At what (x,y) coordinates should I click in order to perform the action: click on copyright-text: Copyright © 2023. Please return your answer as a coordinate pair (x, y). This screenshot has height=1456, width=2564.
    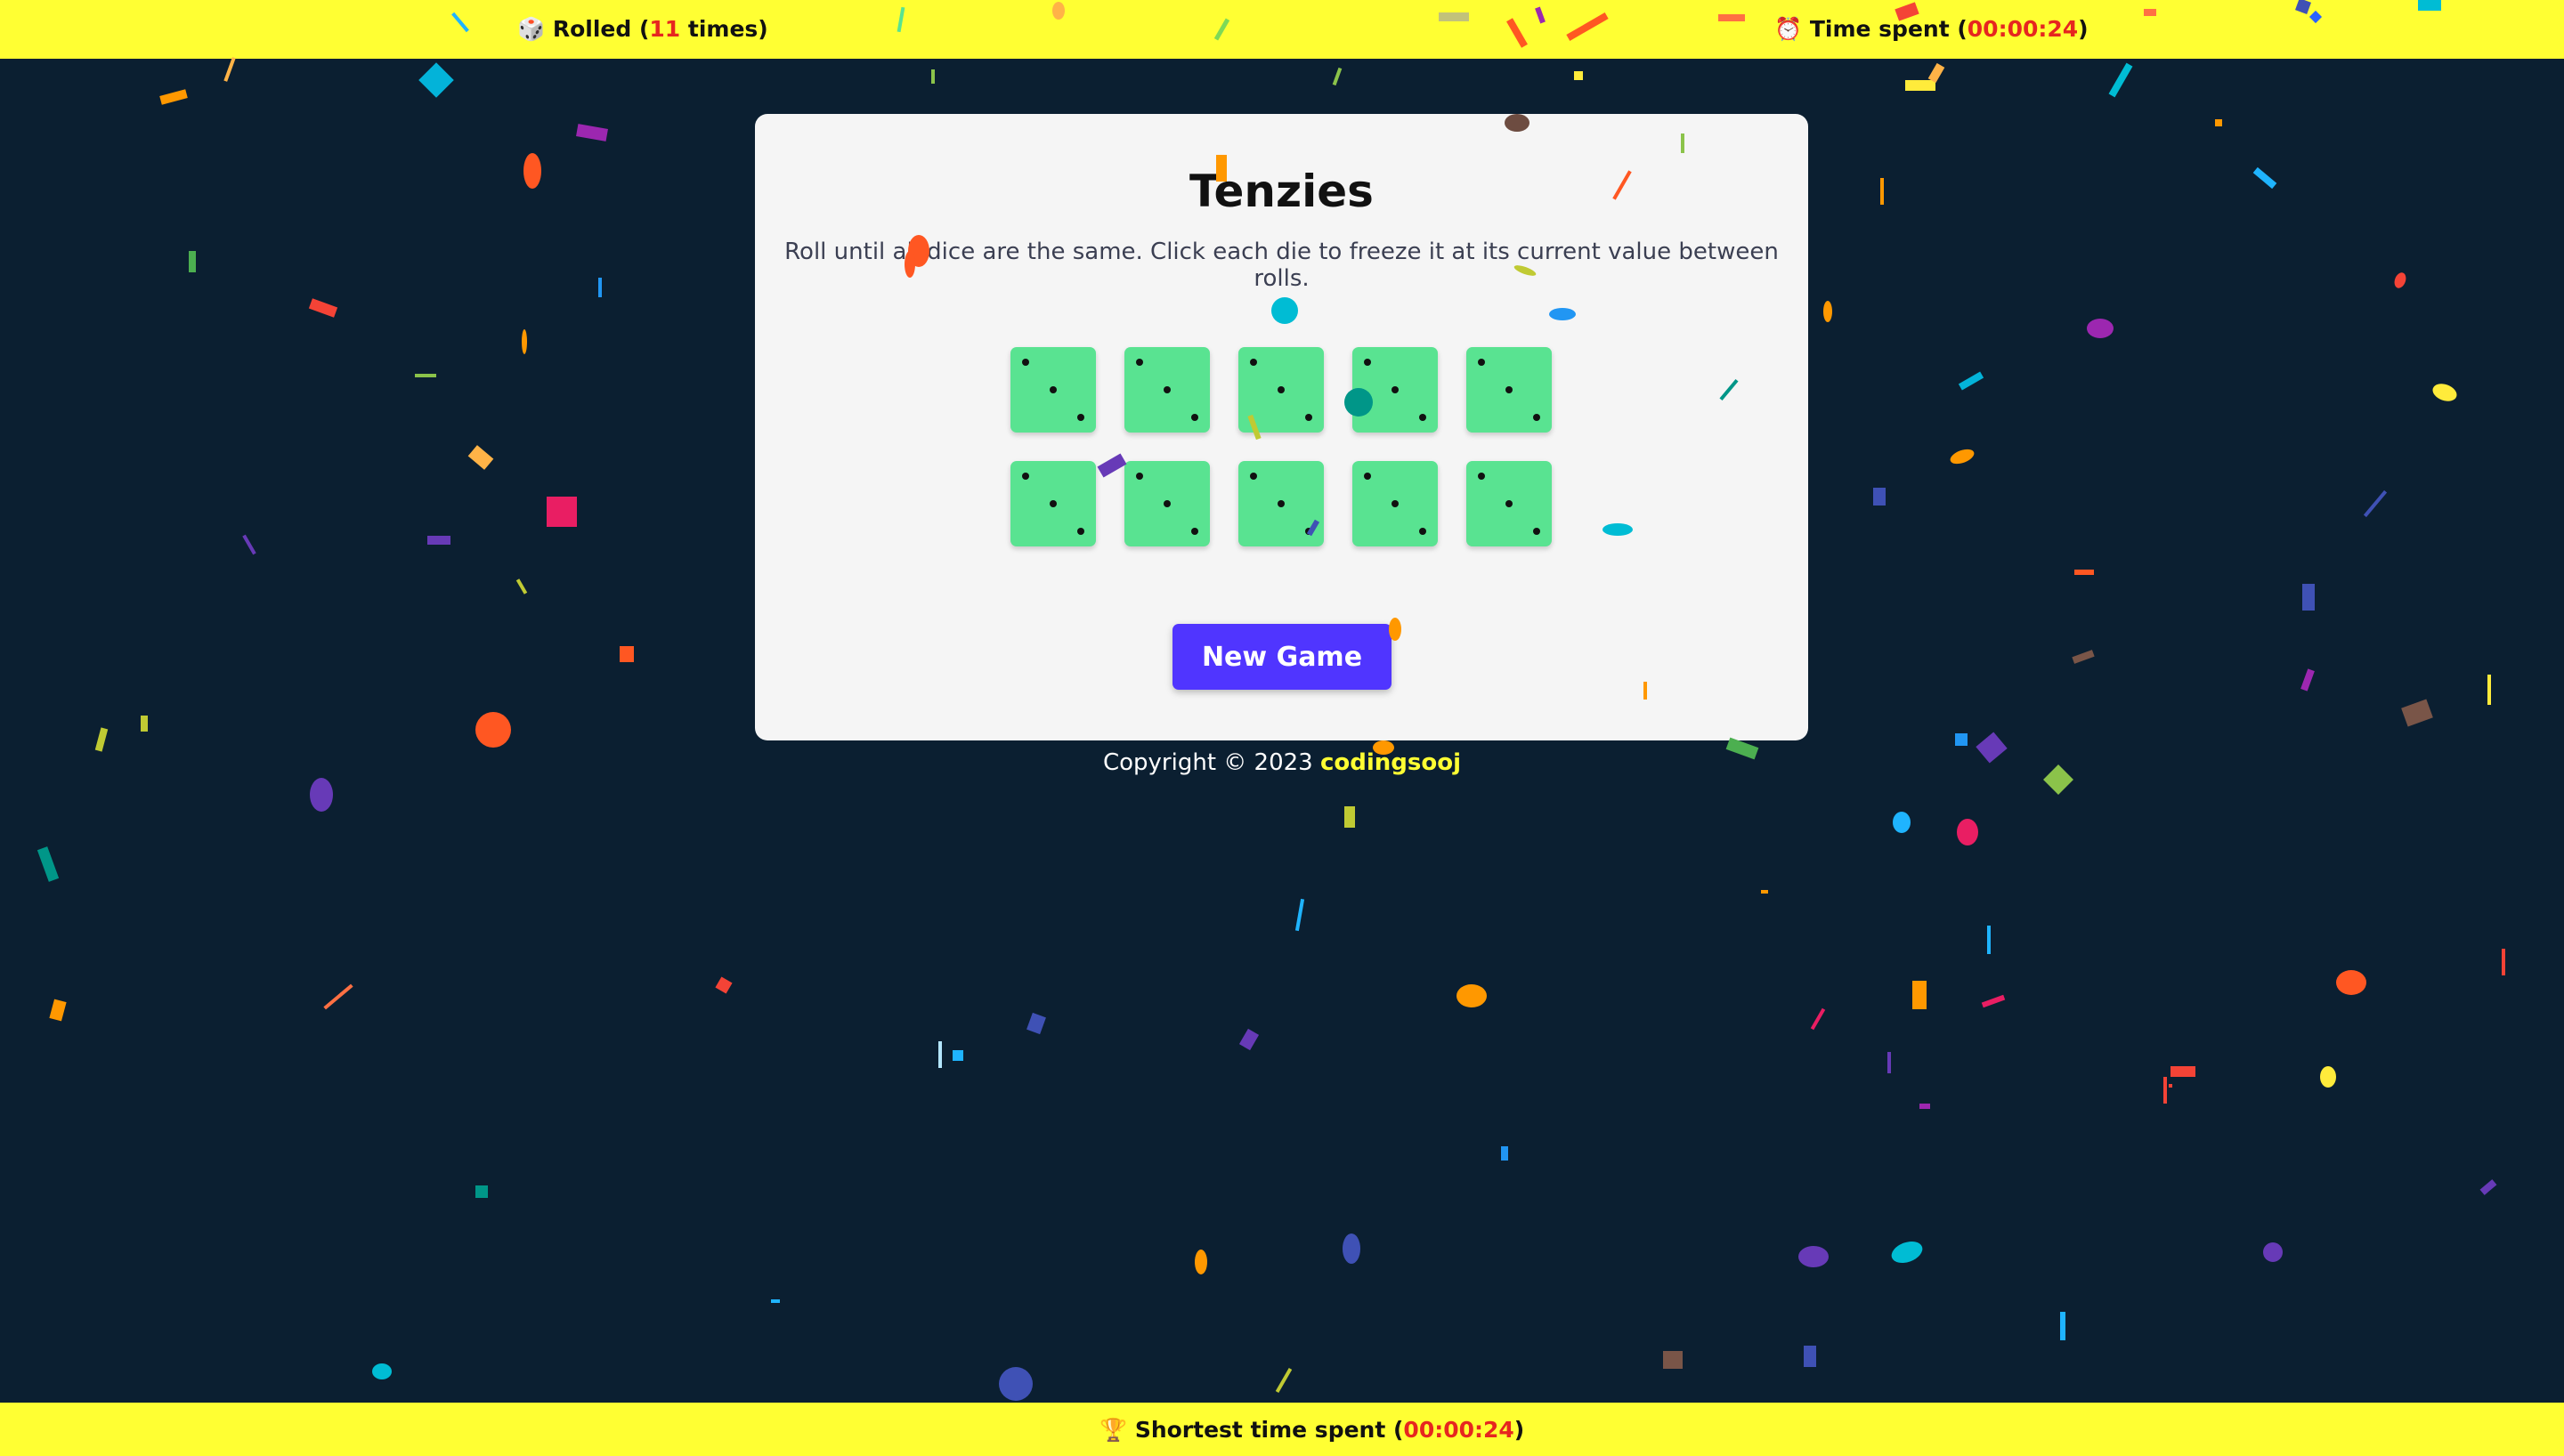
    Looking at the image, I should click on (1211, 762).